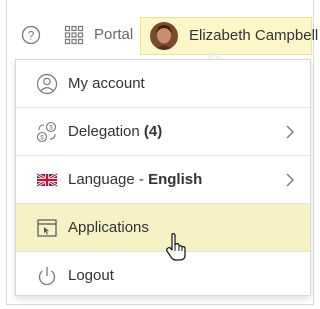  What do you see at coordinates (106, 131) in the screenshot?
I see `delegation-label: Delegation` at bounding box center [106, 131].